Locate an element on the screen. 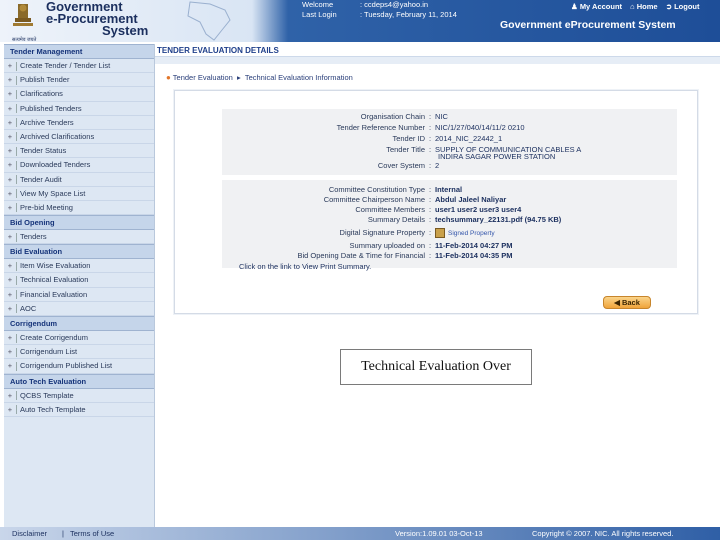 This screenshot has width=720, height=540. disclaimer-link: Disclaimer is located at coordinates (29, 533).